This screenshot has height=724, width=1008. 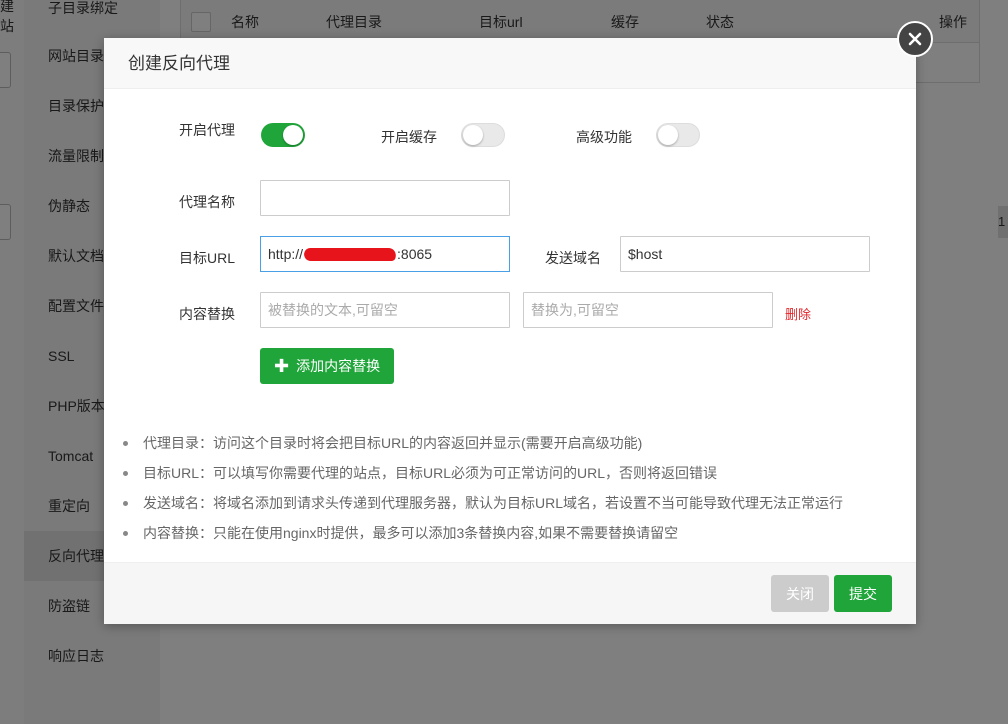 What do you see at coordinates (409, 137) in the screenshot?
I see `enable-cache-label: 开启缓存` at bounding box center [409, 137].